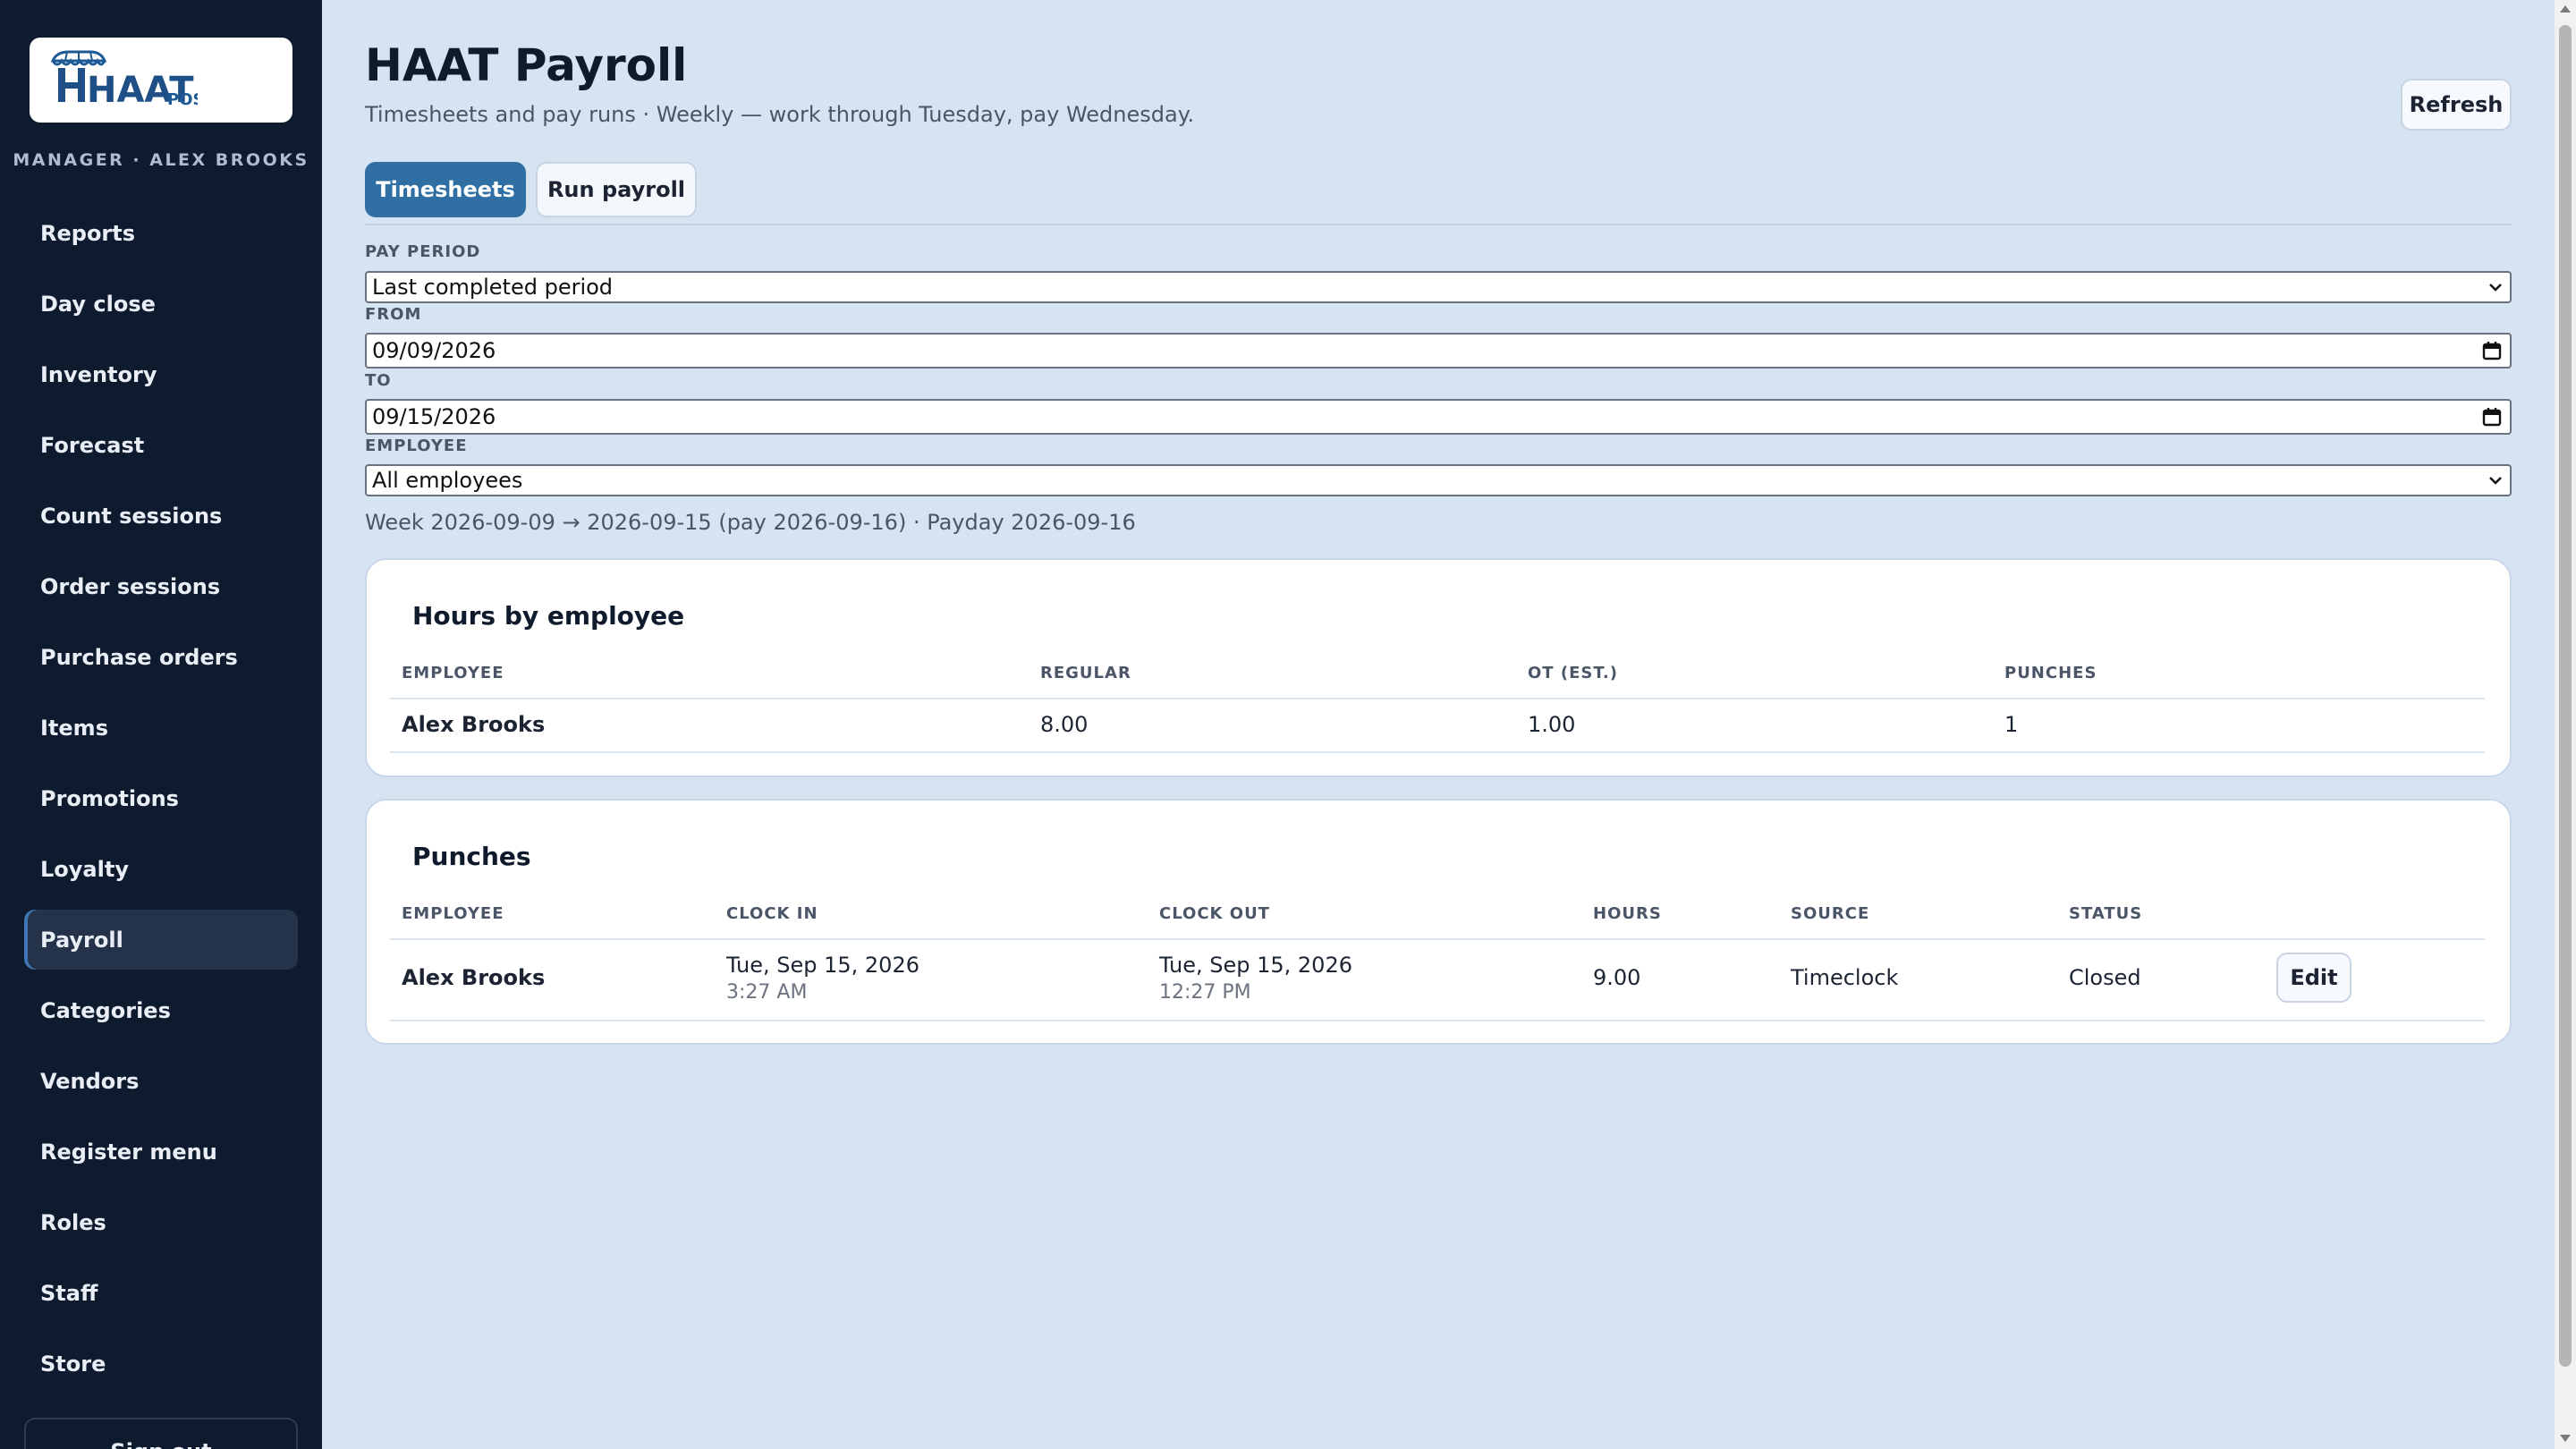 The height and width of the screenshot is (1449, 2576). Describe the element at coordinates (2011, 724) in the screenshot. I see `punch-count: 1` at that location.